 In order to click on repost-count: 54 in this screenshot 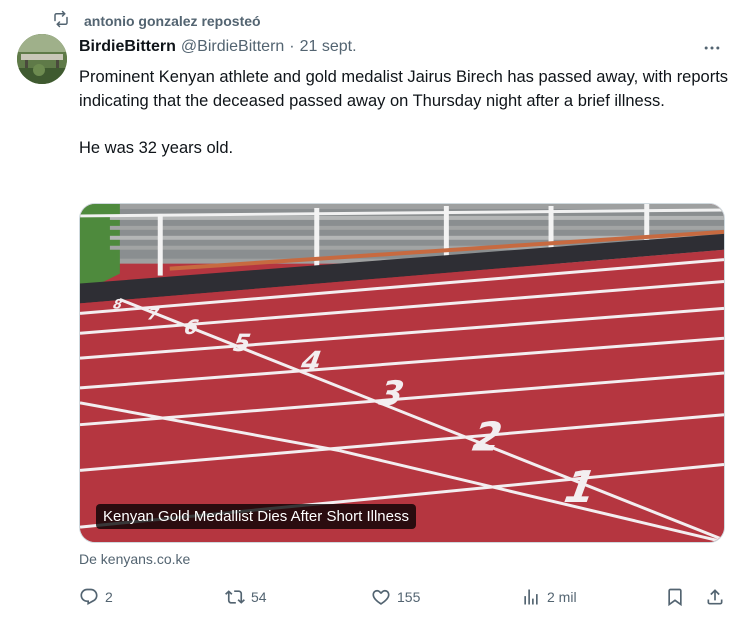, I will do `click(259, 597)`.